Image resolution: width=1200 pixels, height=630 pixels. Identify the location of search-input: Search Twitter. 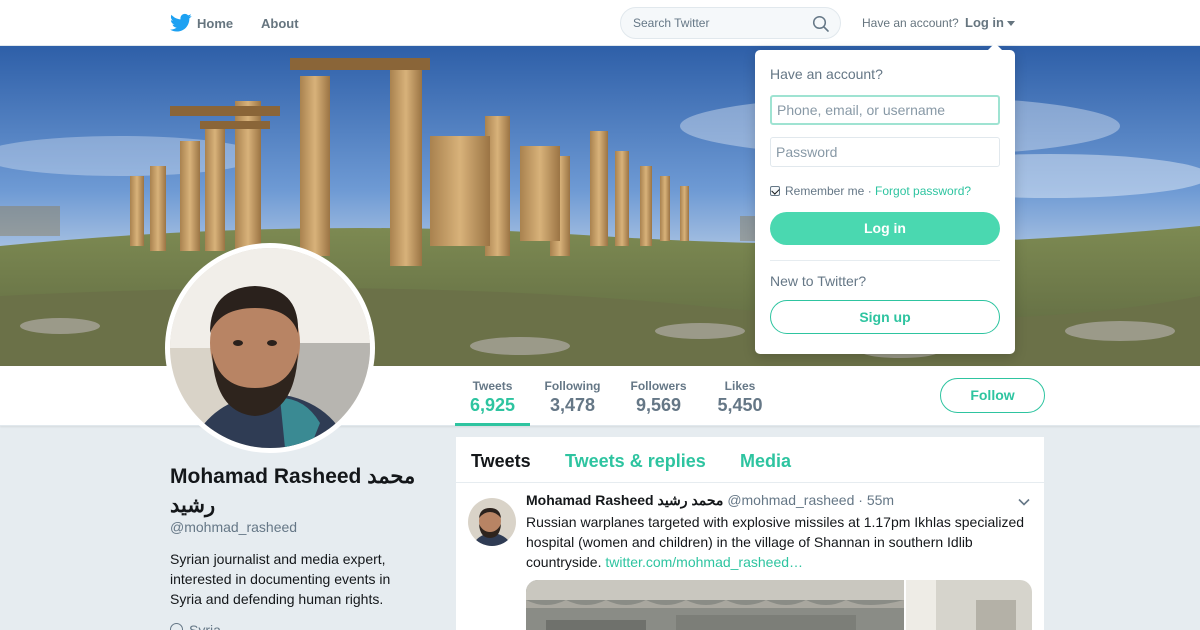
(671, 23).